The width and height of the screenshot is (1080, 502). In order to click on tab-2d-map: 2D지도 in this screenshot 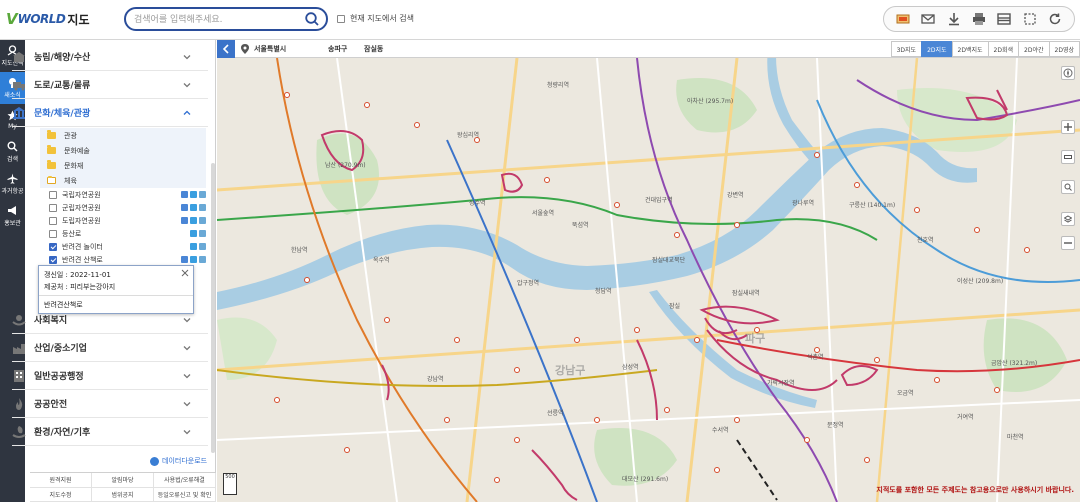, I will do `click(937, 49)`.